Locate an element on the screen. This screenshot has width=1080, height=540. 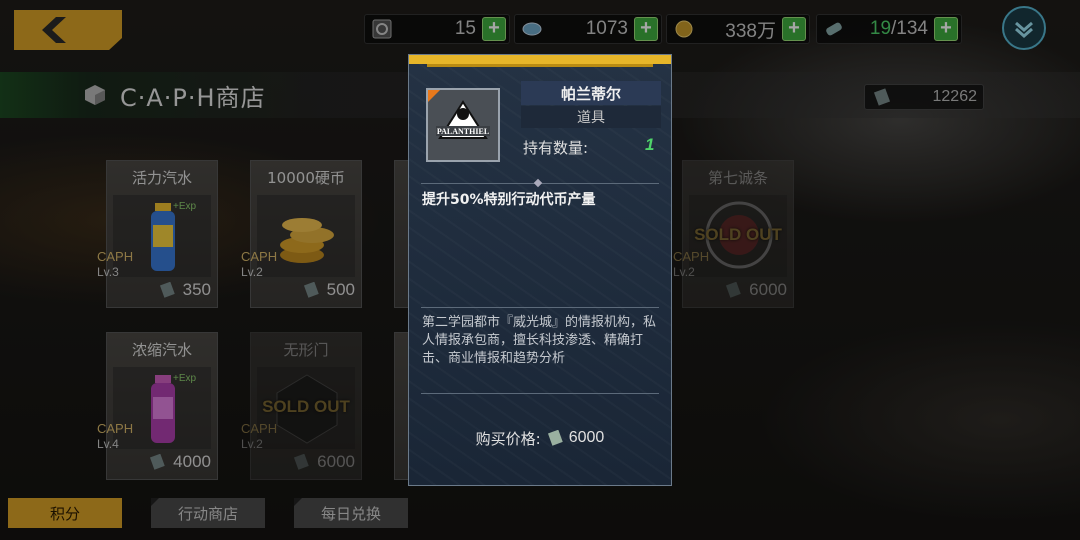
chip-icon is located at coordinates (555, 438).